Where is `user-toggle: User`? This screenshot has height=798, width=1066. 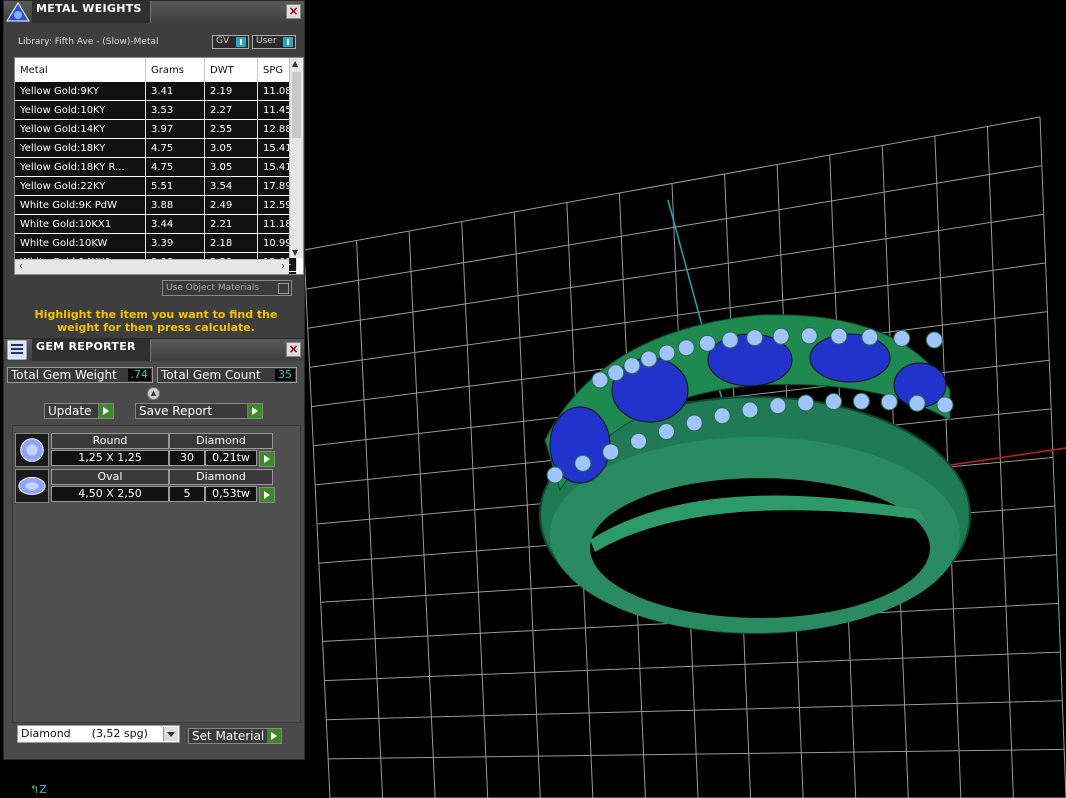 user-toggle: User is located at coordinates (274, 42).